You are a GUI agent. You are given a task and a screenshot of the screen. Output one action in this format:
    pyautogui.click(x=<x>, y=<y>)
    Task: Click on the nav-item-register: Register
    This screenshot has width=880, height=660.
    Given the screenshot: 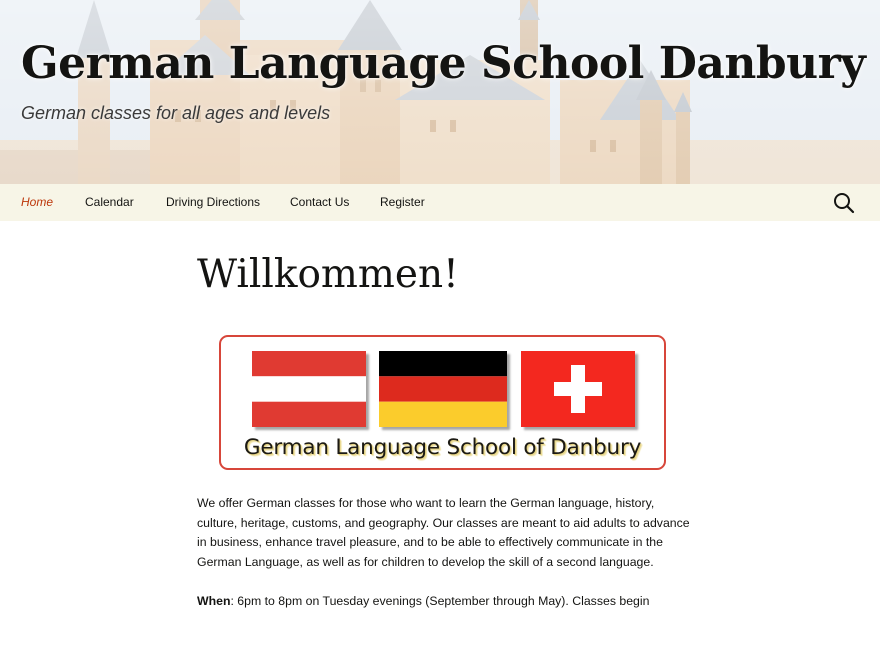 What is the action you would take?
    pyautogui.click(x=402, y=202)
    